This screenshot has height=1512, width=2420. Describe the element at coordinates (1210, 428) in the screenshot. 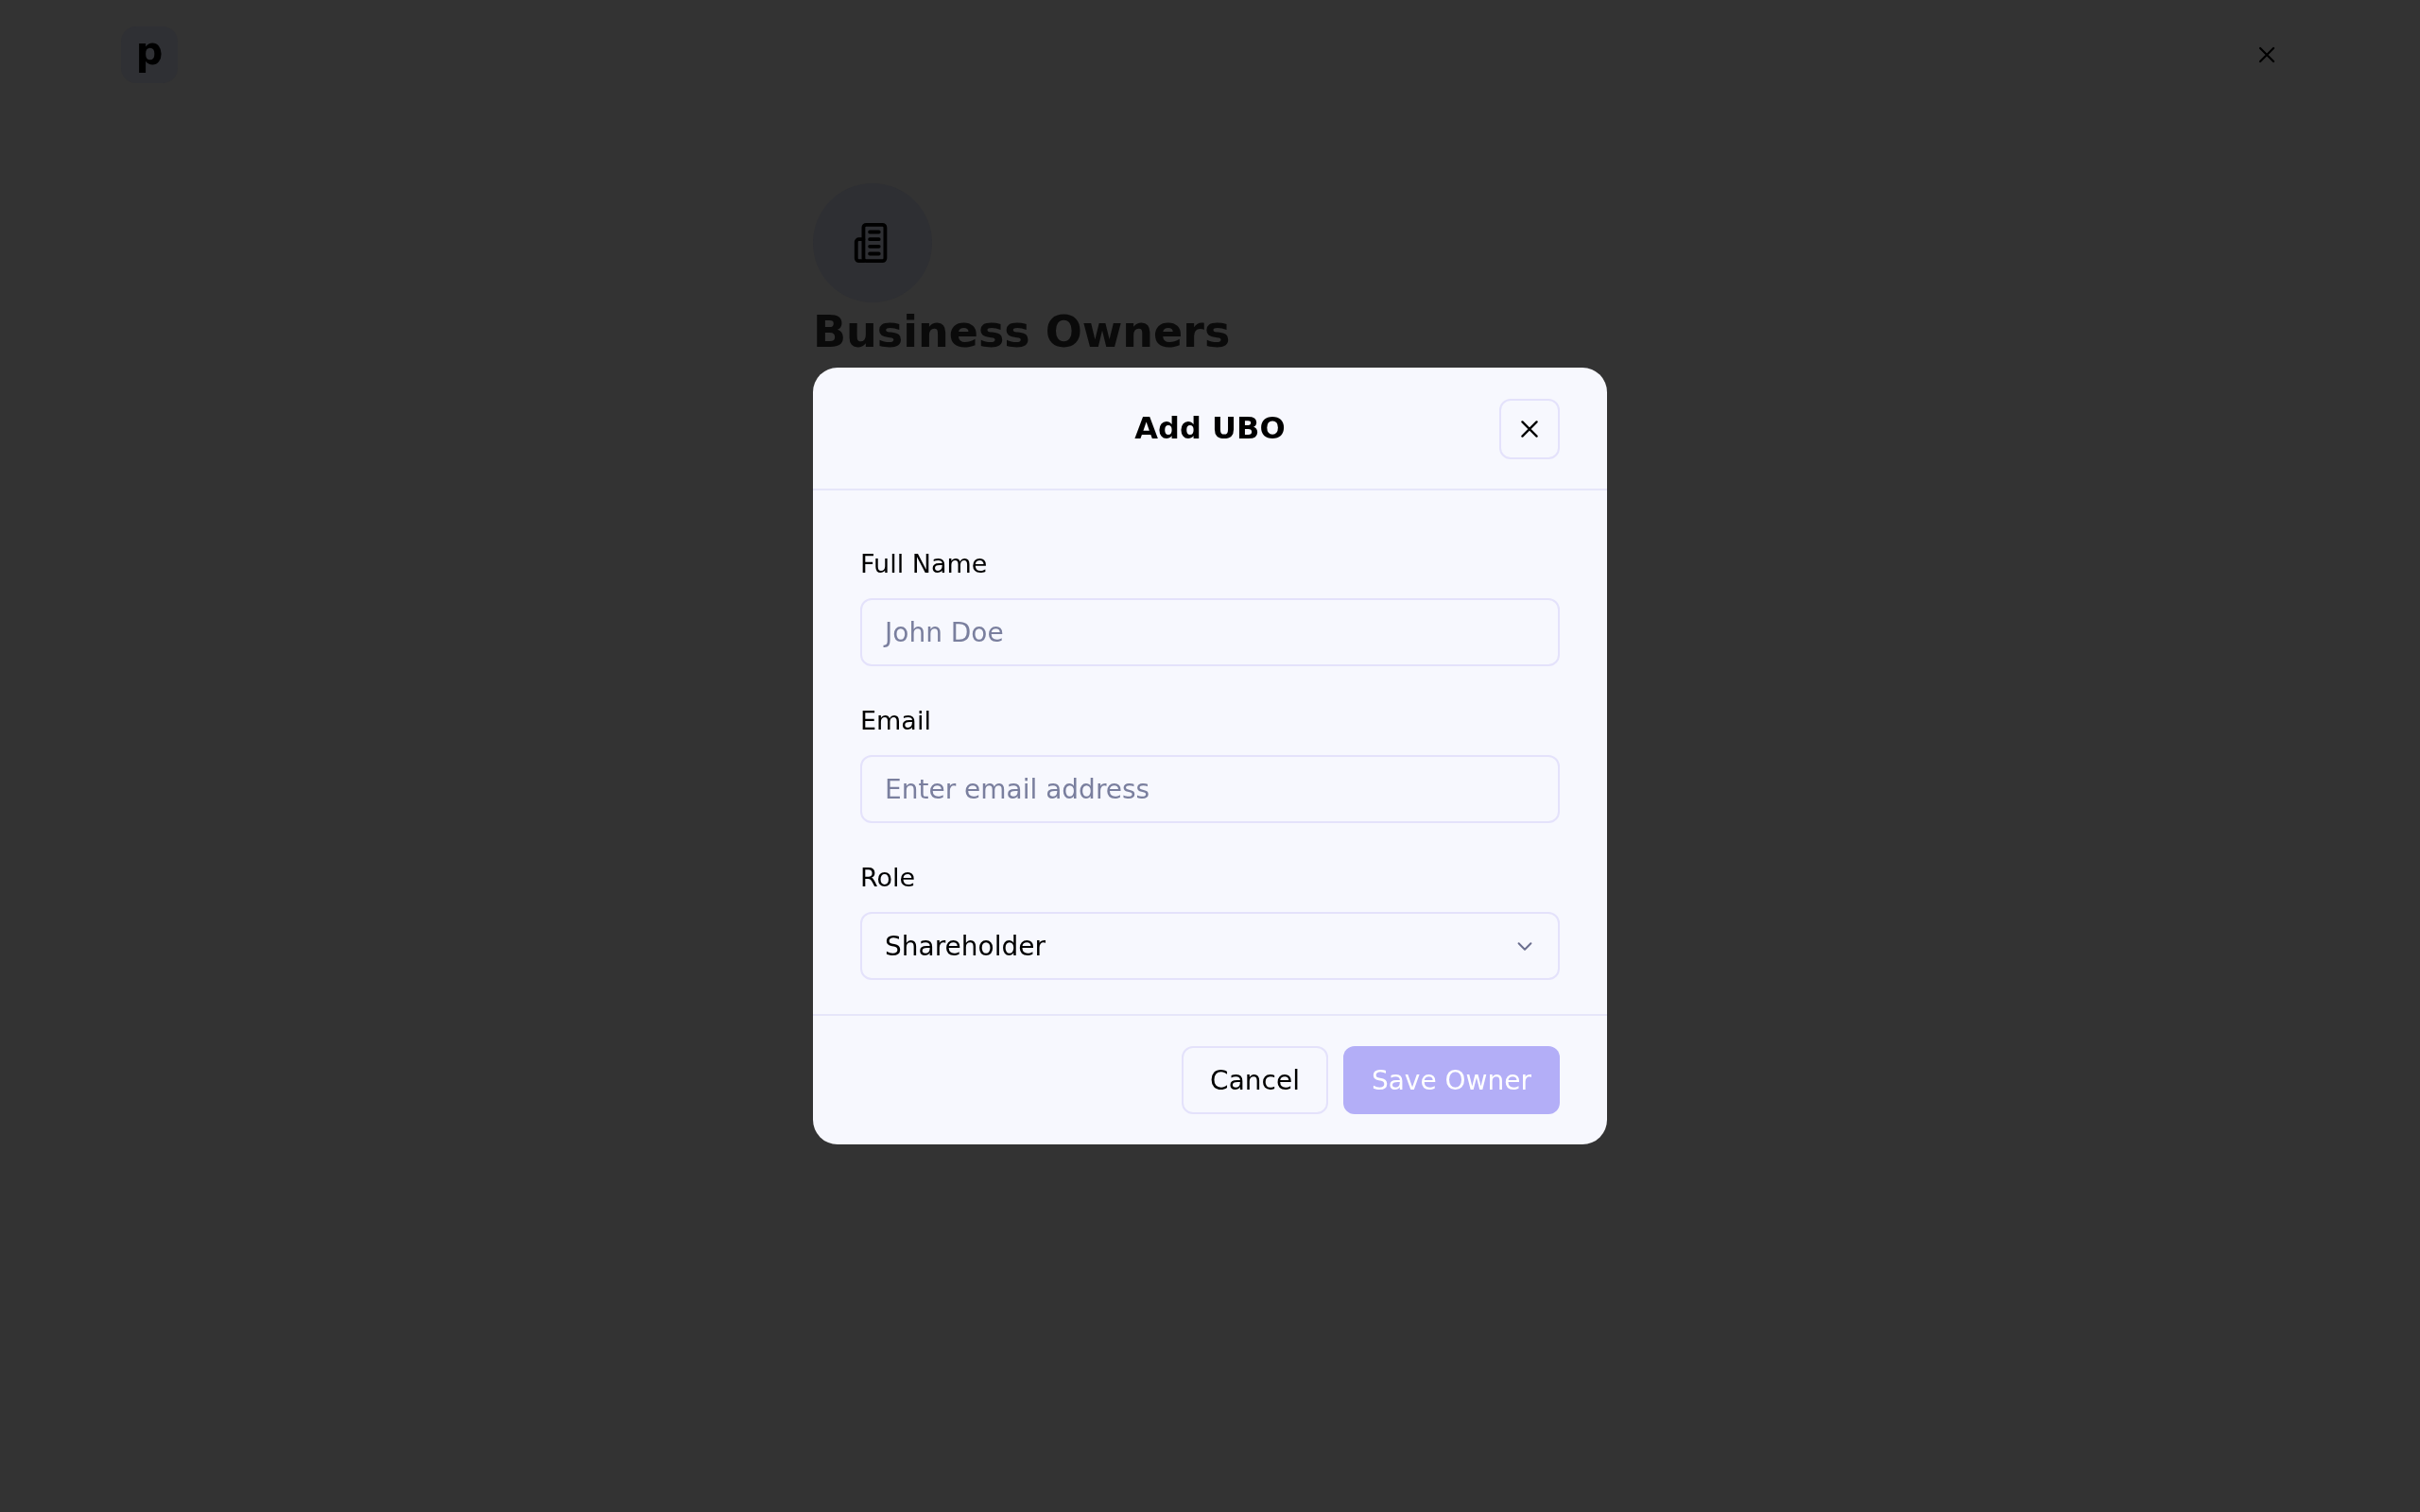

I see `dialog-title: Add UBO` at that location.